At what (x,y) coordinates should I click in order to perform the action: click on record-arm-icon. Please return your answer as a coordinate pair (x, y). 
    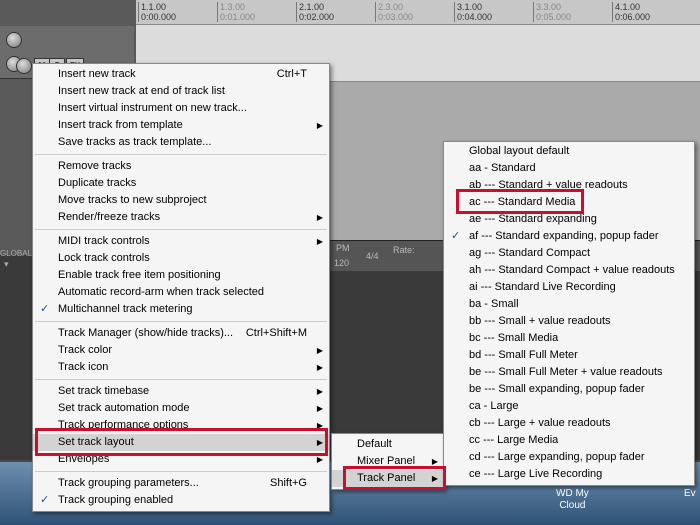
    Looking at the image, I should click on (24, 66).